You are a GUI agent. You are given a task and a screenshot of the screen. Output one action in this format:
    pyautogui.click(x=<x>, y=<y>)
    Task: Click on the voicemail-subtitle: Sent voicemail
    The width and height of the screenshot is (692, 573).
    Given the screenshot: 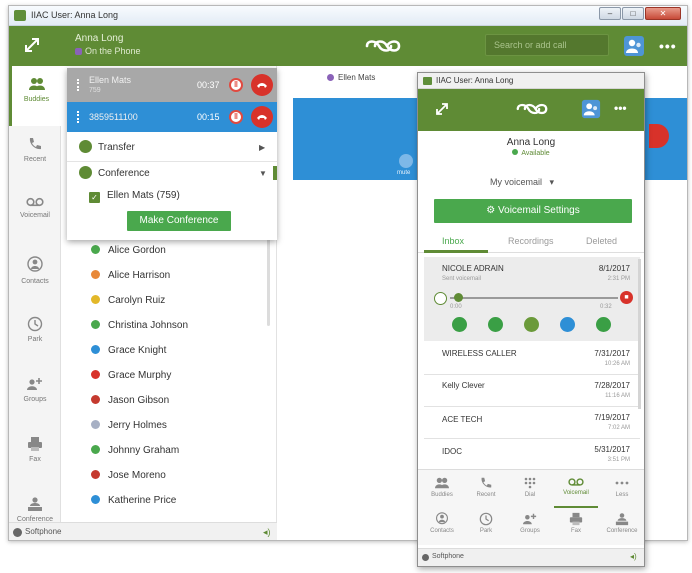 What is the action you would take?
    pyautogui.click(x=462, y=279)
    